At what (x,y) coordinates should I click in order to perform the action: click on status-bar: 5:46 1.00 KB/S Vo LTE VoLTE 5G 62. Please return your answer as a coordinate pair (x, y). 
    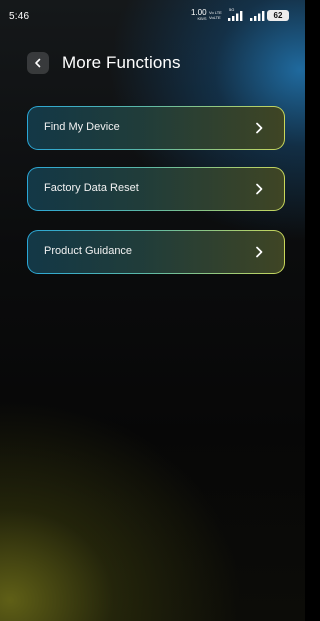
    Looking at the image, I should click on (152, 17).